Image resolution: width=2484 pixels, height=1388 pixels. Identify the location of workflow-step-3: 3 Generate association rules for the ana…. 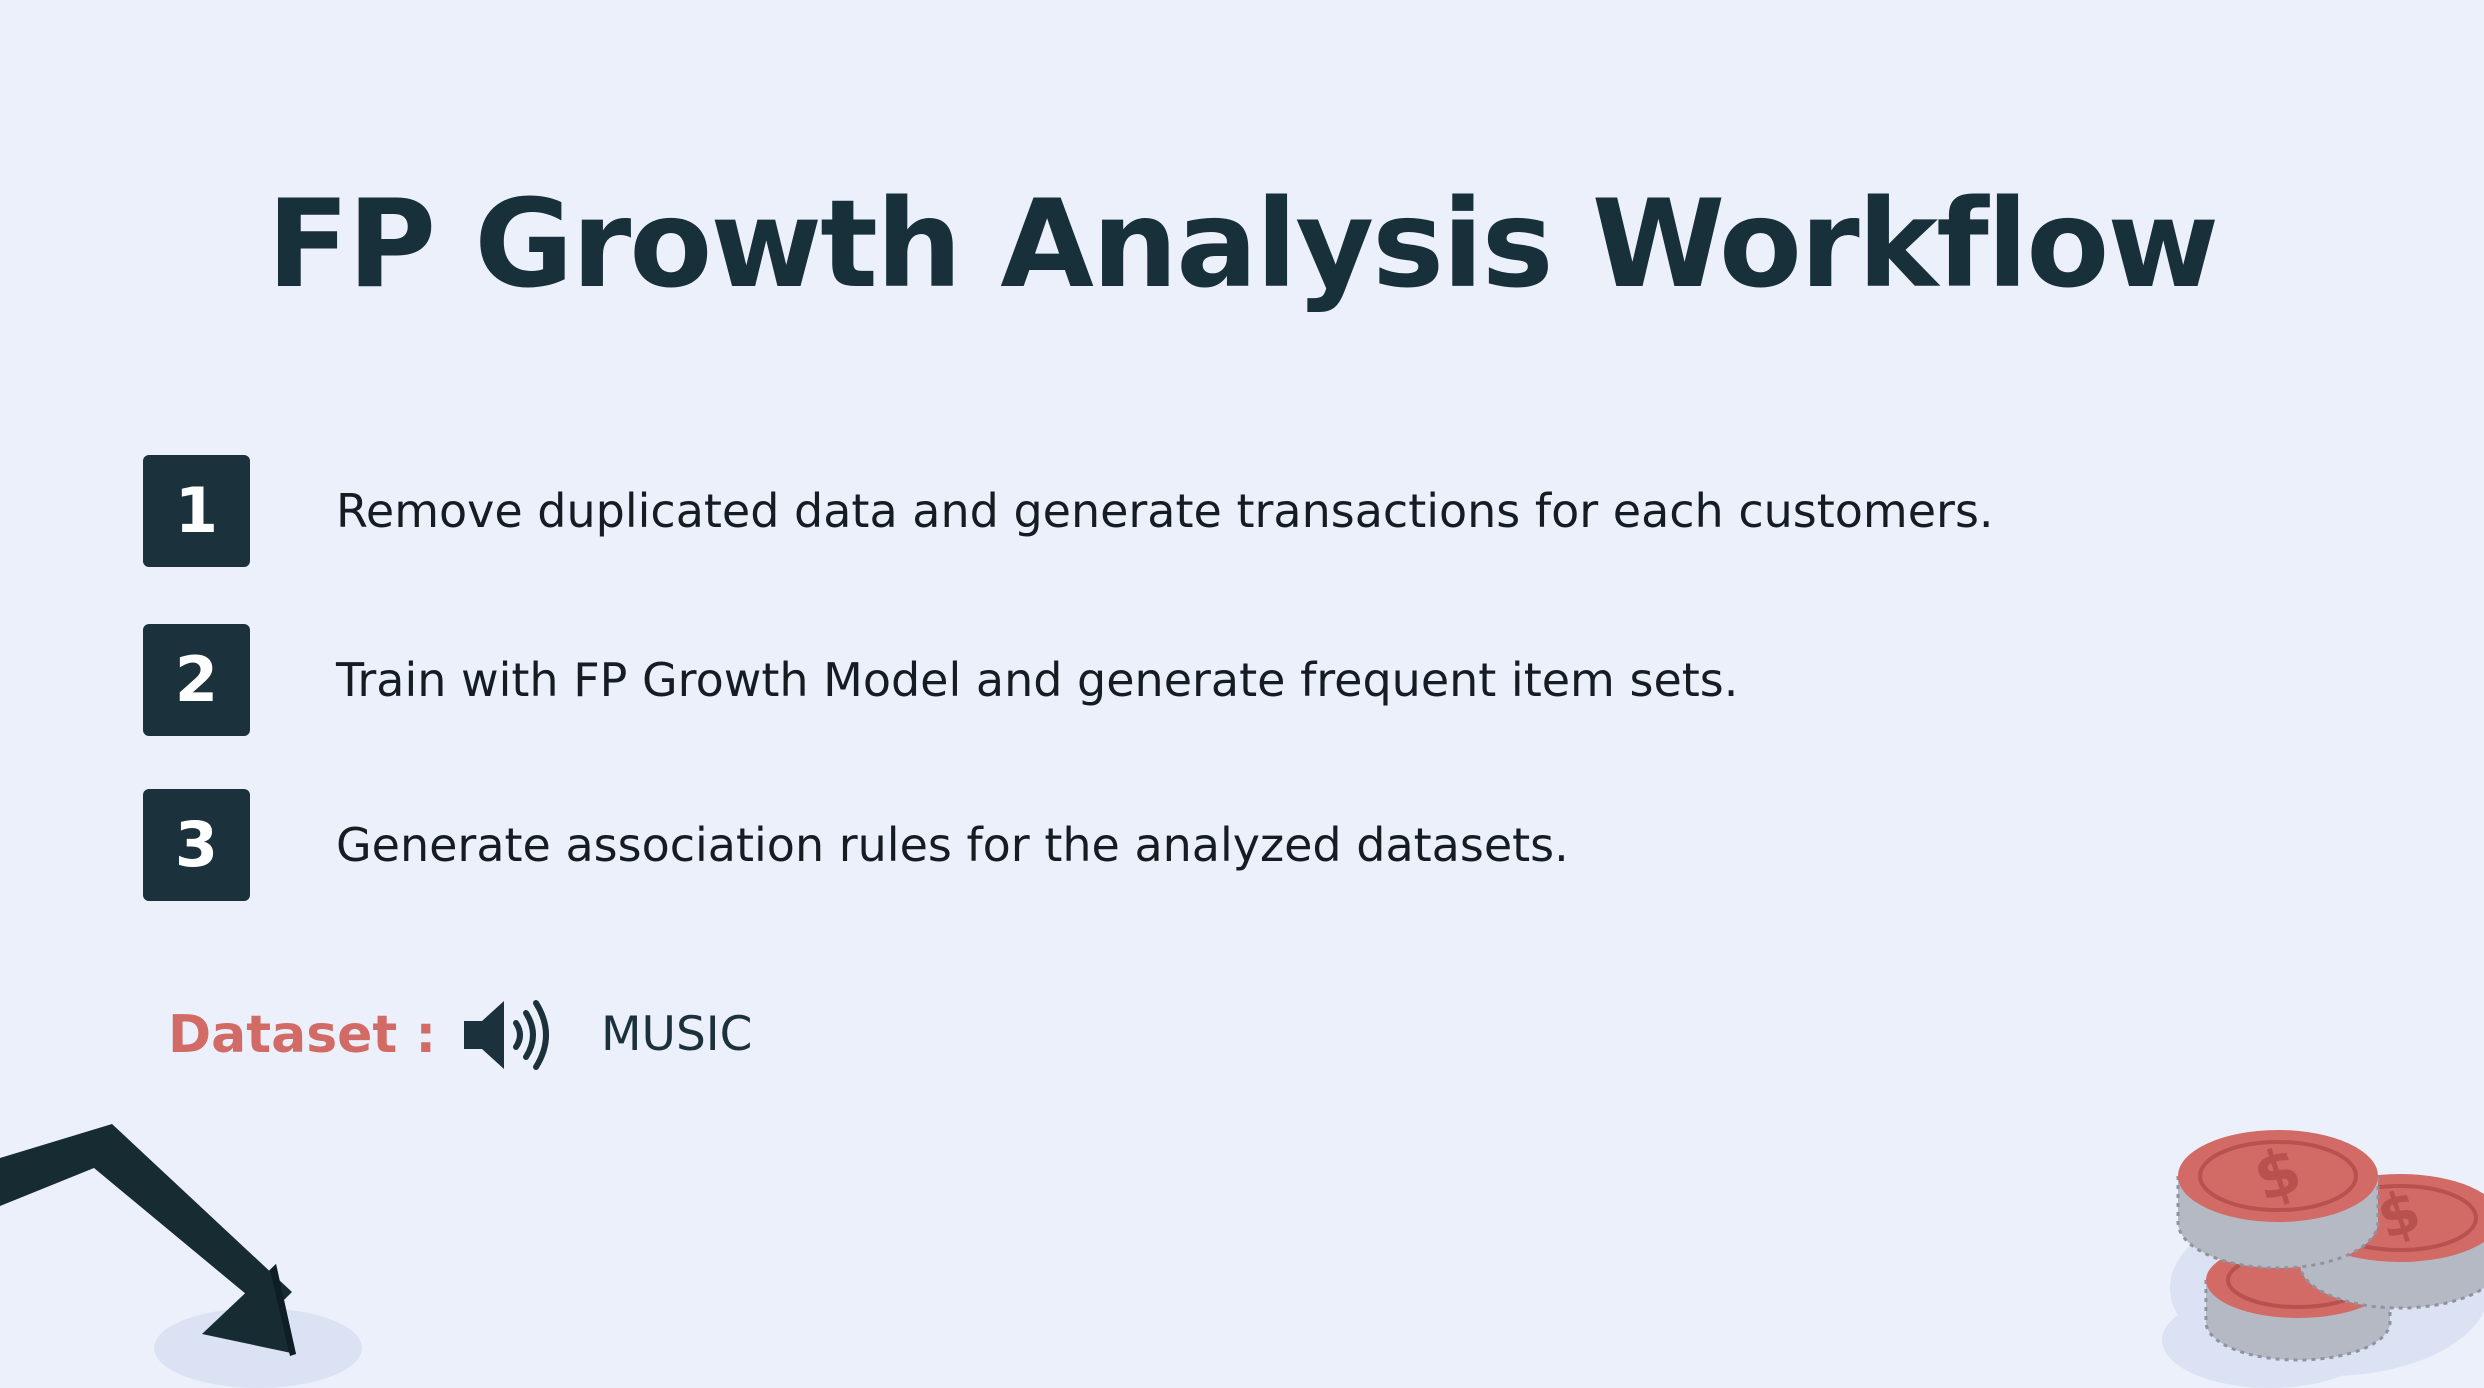
(1243, 845).